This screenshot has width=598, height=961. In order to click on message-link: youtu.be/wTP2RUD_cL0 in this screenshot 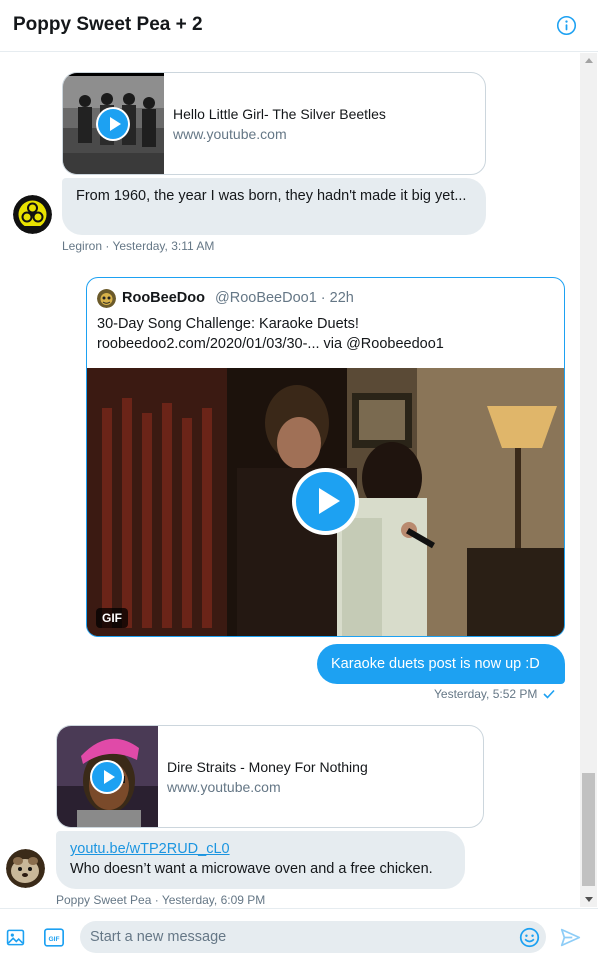, I will do `click(150, 849)`.